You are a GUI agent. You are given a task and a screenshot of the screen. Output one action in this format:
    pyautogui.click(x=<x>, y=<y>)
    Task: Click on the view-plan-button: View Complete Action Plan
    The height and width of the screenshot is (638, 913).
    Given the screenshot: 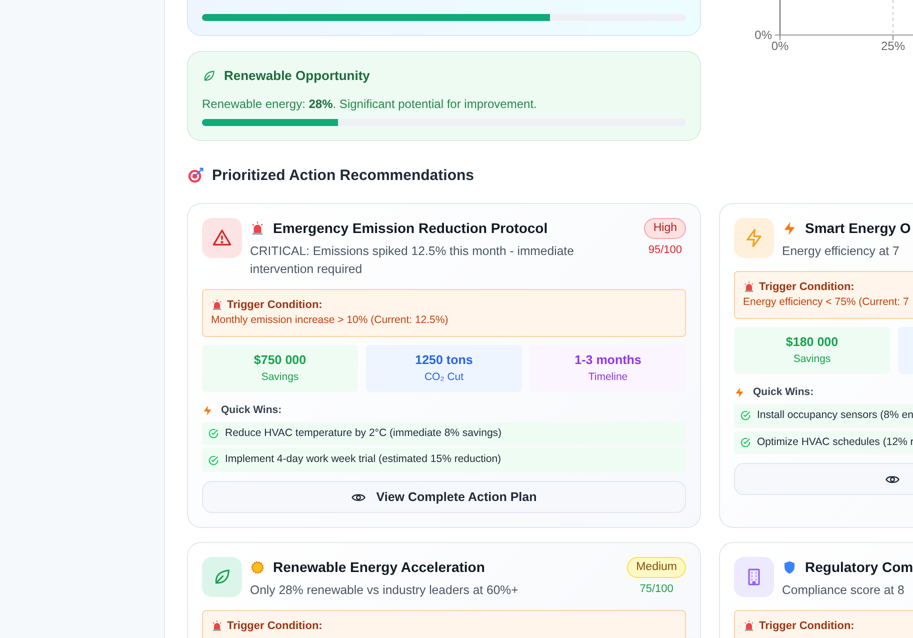 What is the action you would take?
    pyautogui.click(x=444, y=497)
    